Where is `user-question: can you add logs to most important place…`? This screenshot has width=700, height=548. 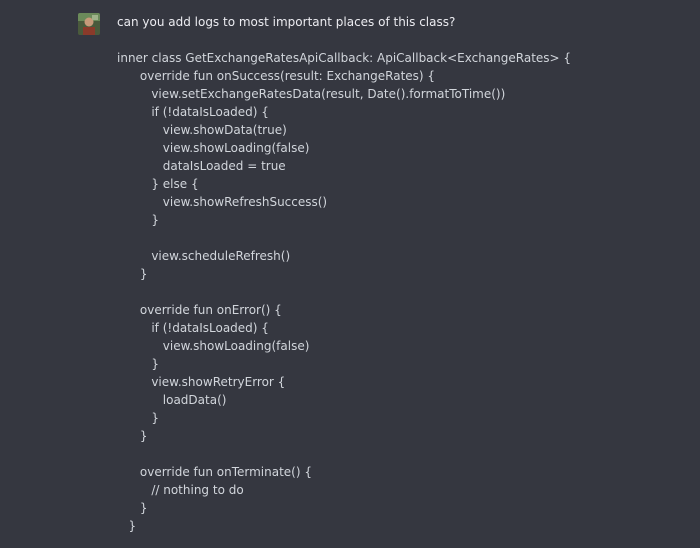 user-question: can you add logs to most important place… is located at coordinates (286, 22).